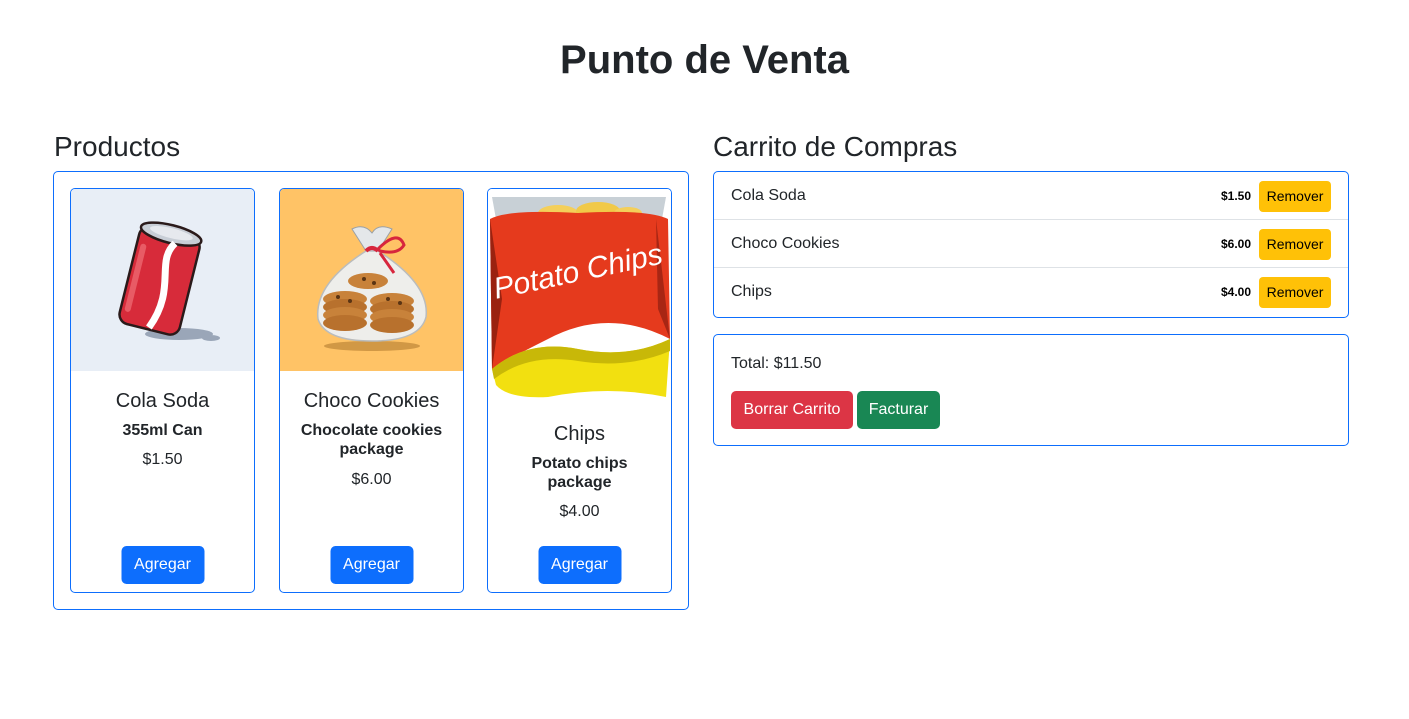 The height and width of the screenshot is (719, 1409). I want to click on cart-item: Chips $4.00 Remover, so click(1031, 292).